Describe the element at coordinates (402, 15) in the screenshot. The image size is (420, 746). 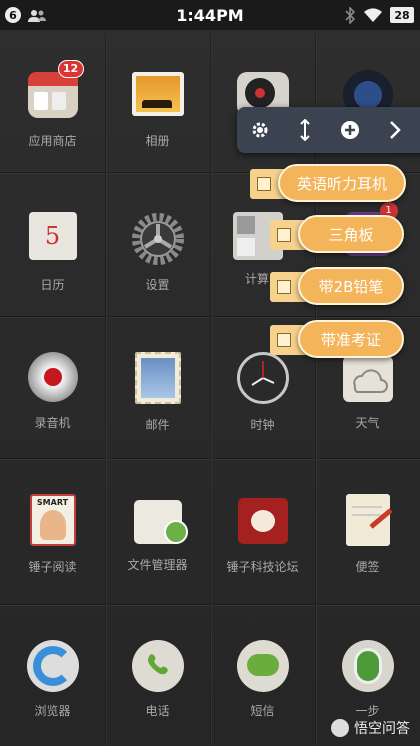
I see `battery-level: 28` at that location.